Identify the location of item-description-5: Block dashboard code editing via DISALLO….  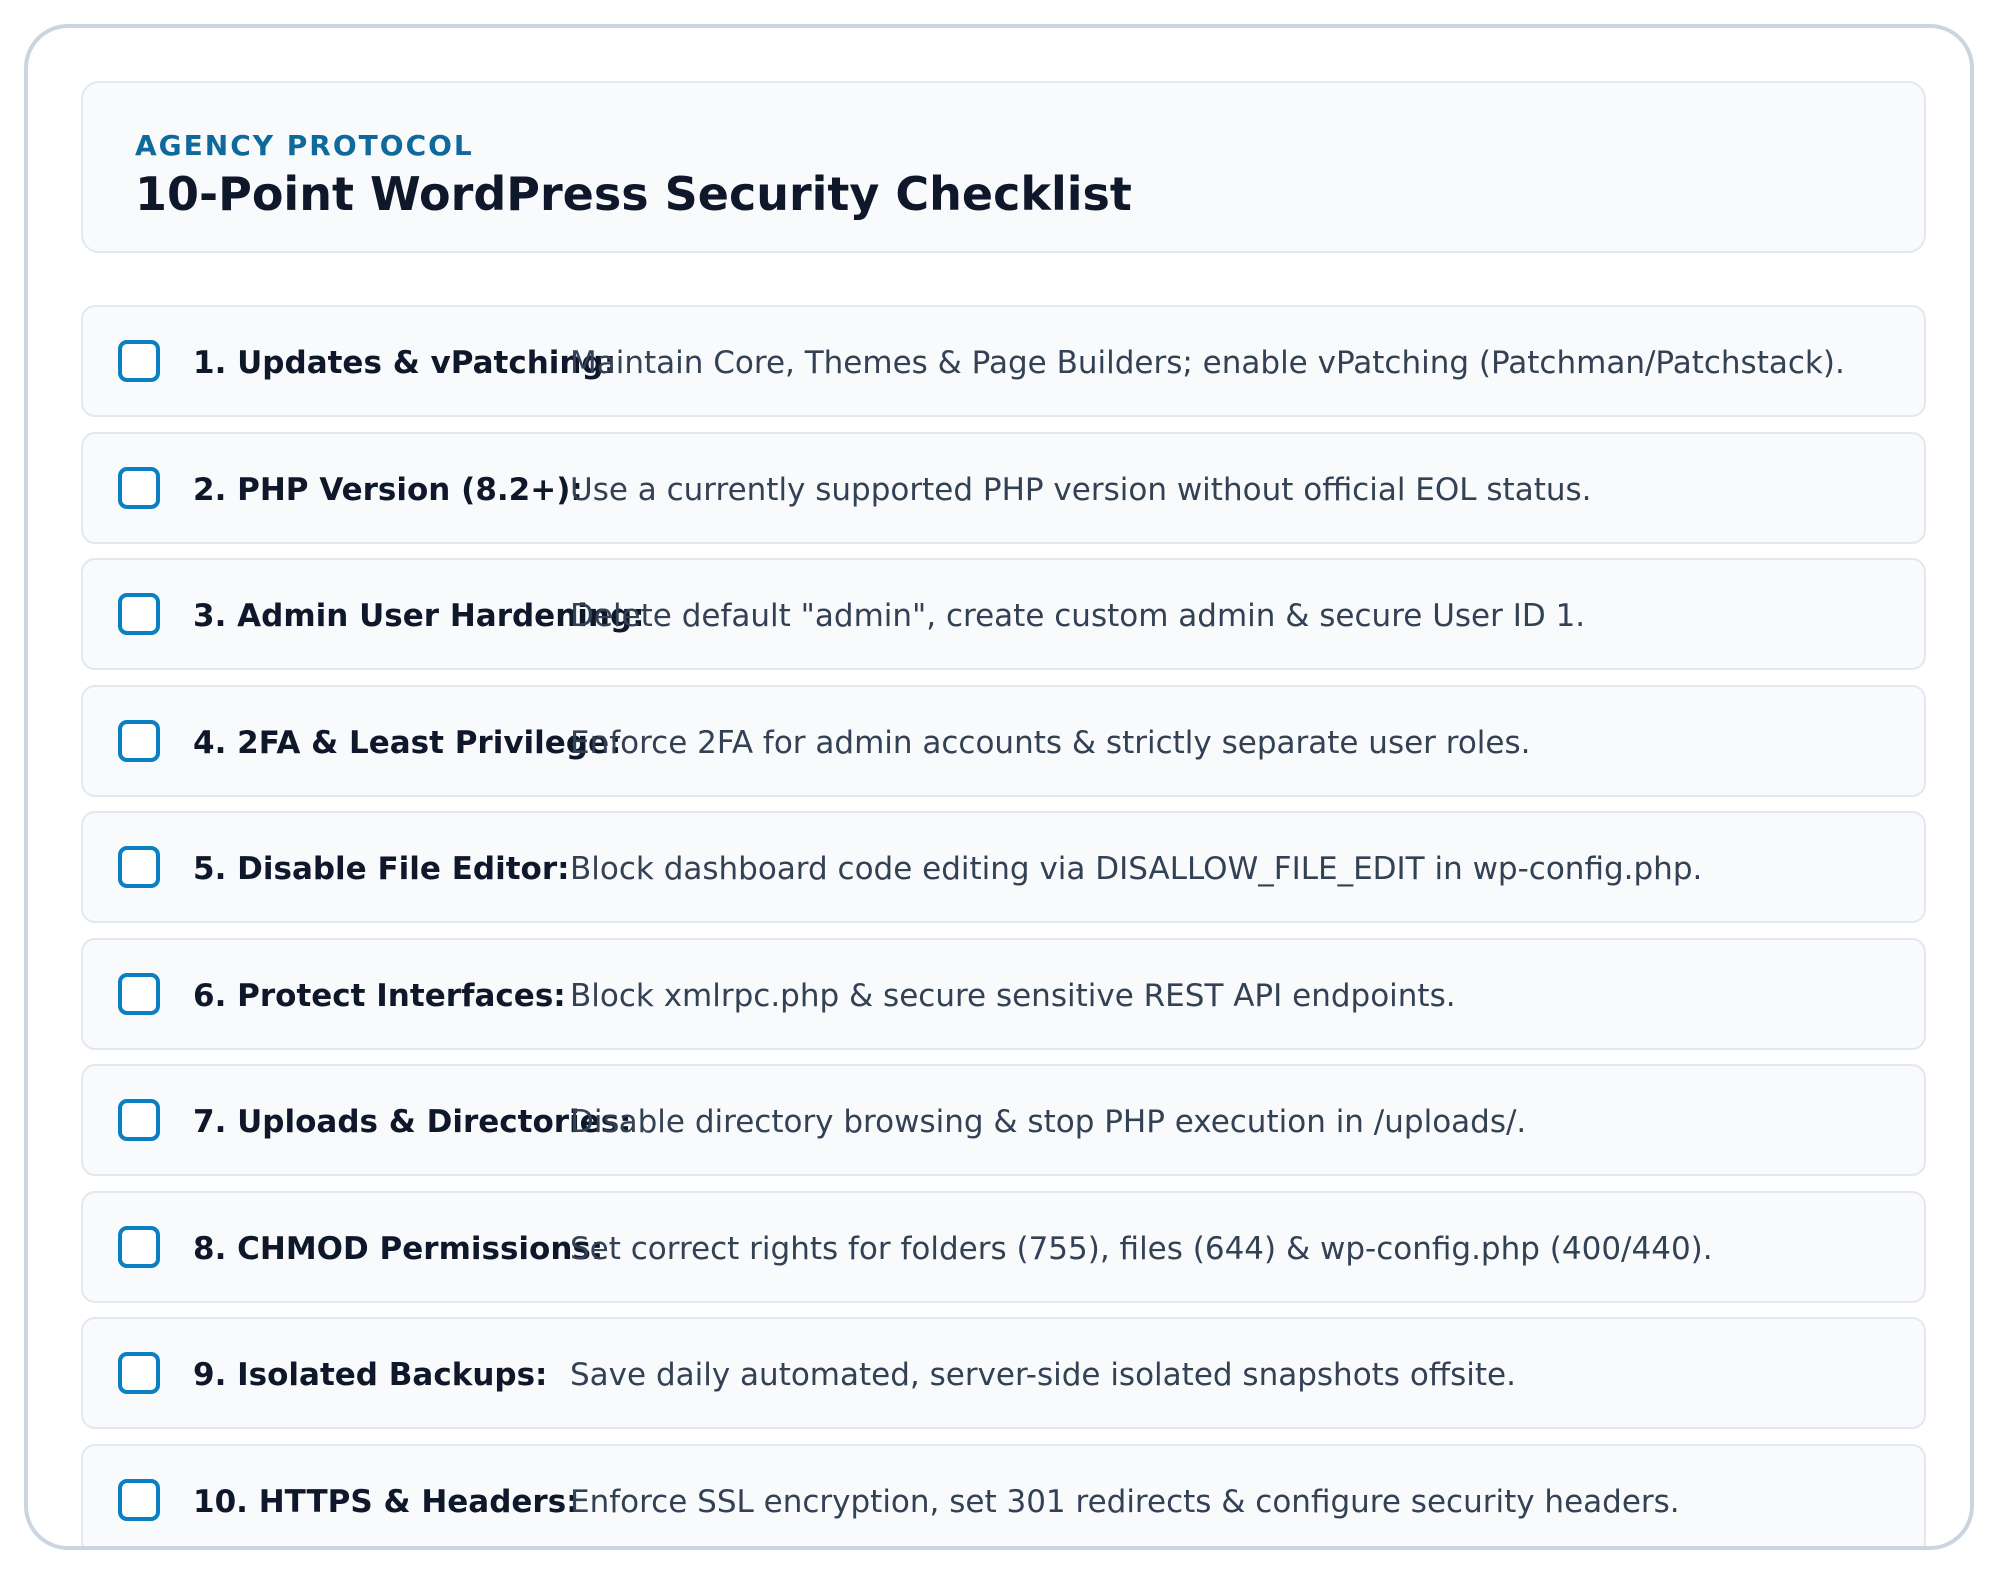
(1136, 869).